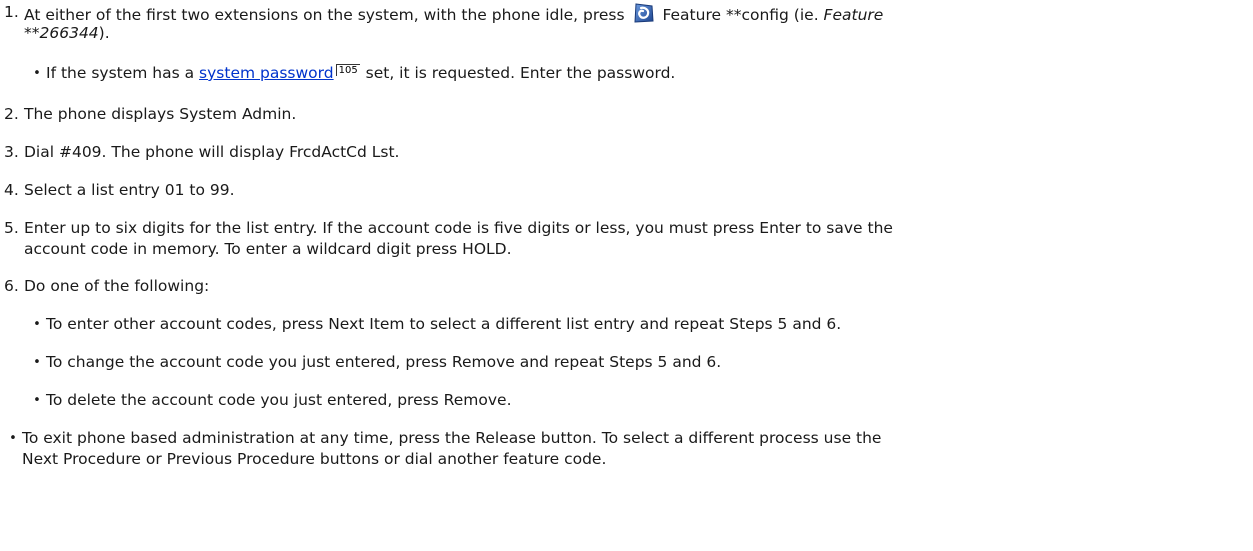 The height and width of the screenshot is (551, 1253). I want to click on step-1-italic-b: **266344, so click(61, 33).